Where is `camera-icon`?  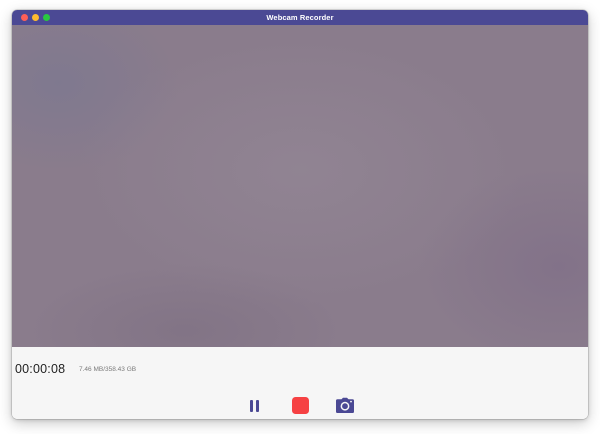 camera-icon is located at coordinates (345, 405).